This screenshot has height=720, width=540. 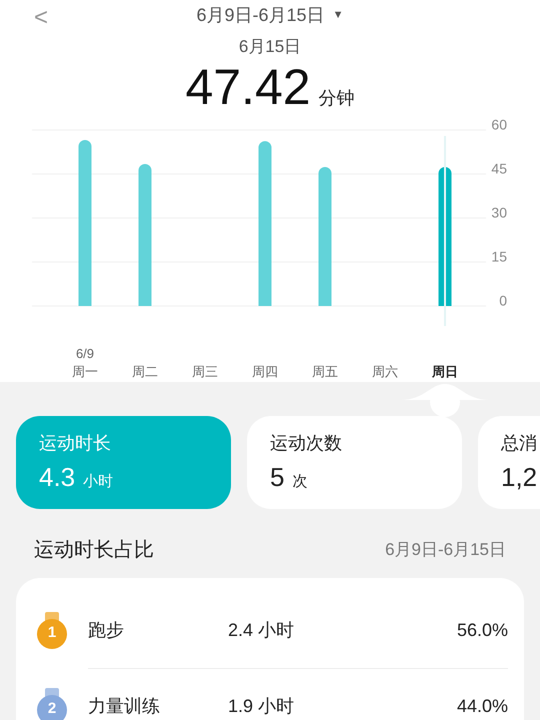 What do you see at coordinates (75, 443) in the screenshot?
I see `stat-label: 运动时长` at bounding box center [75, 443].